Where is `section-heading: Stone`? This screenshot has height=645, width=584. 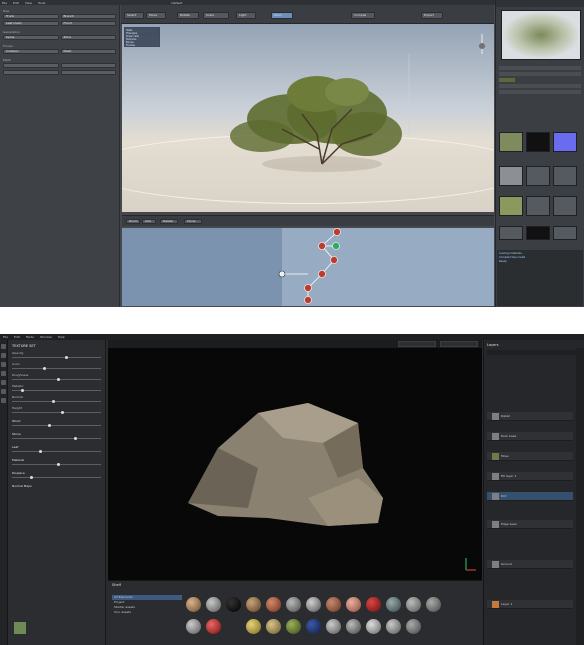
section-heading: Stone is located at coordinates (56, 433).